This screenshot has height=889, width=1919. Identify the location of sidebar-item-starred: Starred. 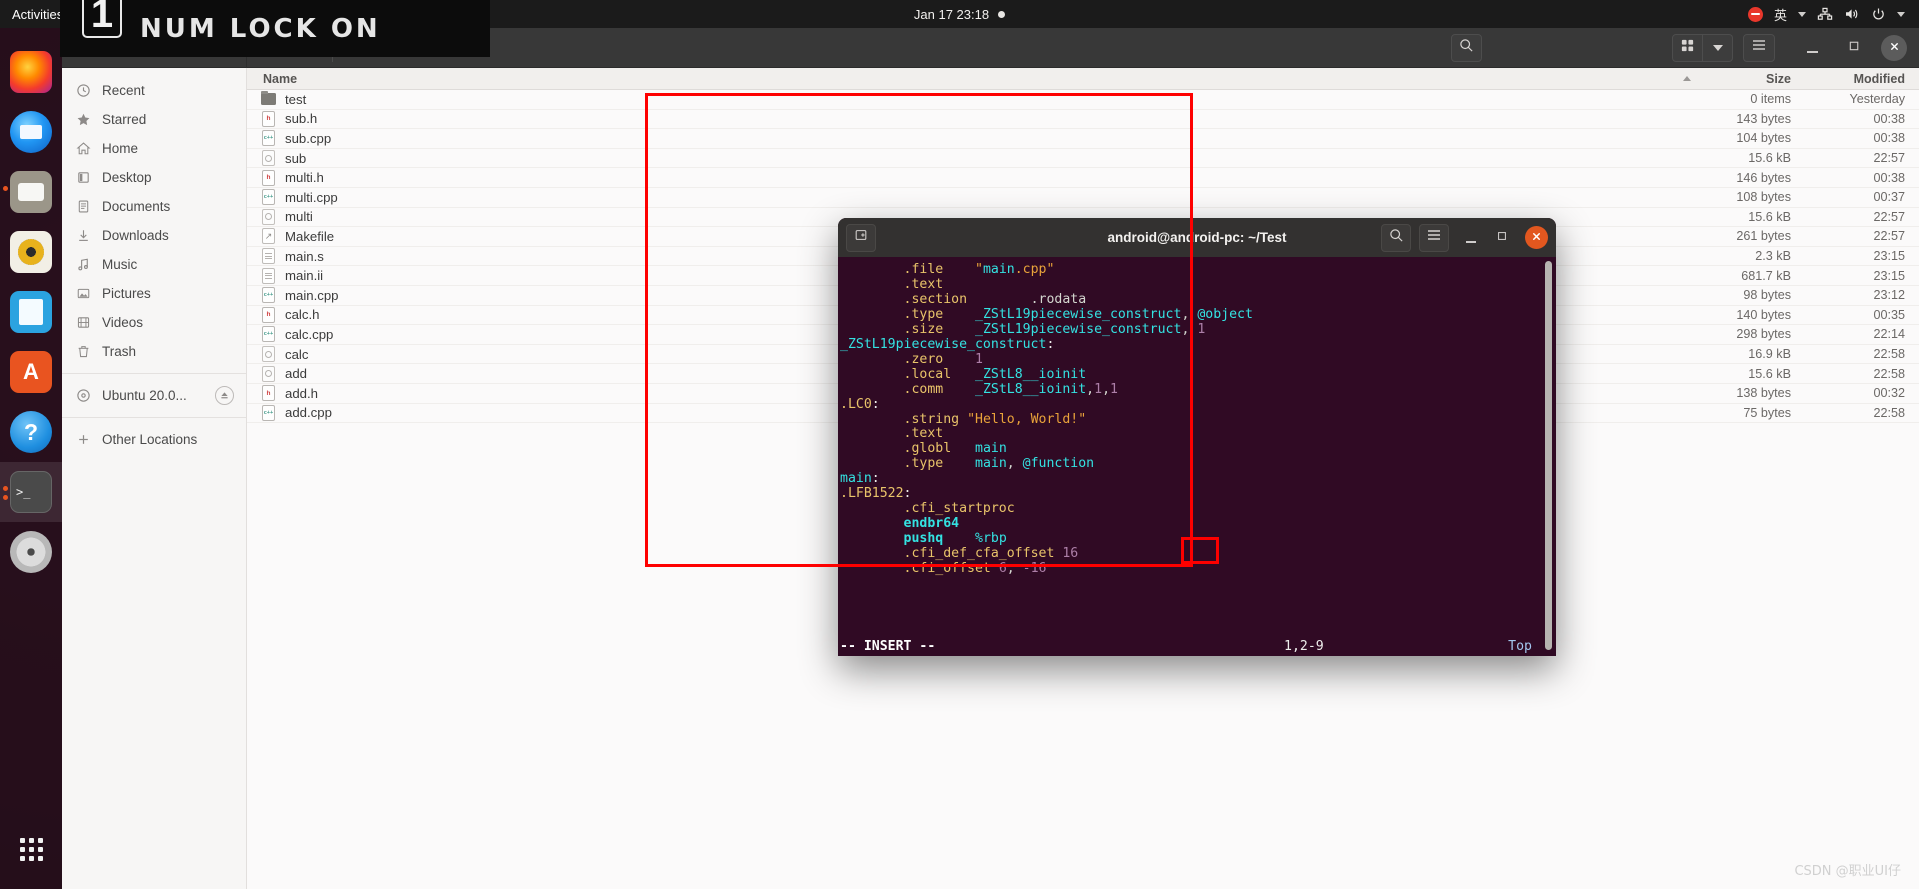
(154, 119).